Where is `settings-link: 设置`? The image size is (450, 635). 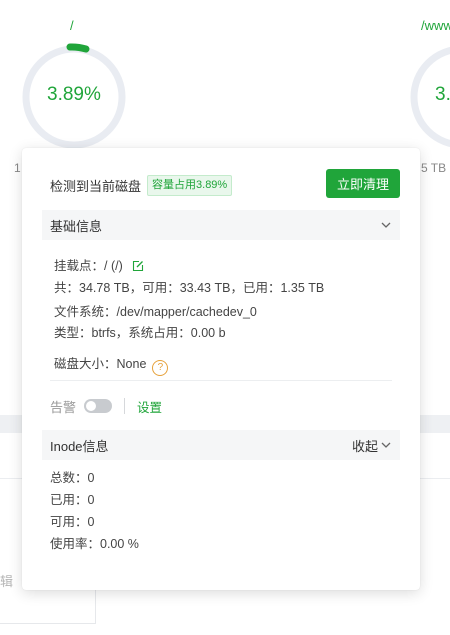
settings-link: 设置 is located at coordinates (149, 406).